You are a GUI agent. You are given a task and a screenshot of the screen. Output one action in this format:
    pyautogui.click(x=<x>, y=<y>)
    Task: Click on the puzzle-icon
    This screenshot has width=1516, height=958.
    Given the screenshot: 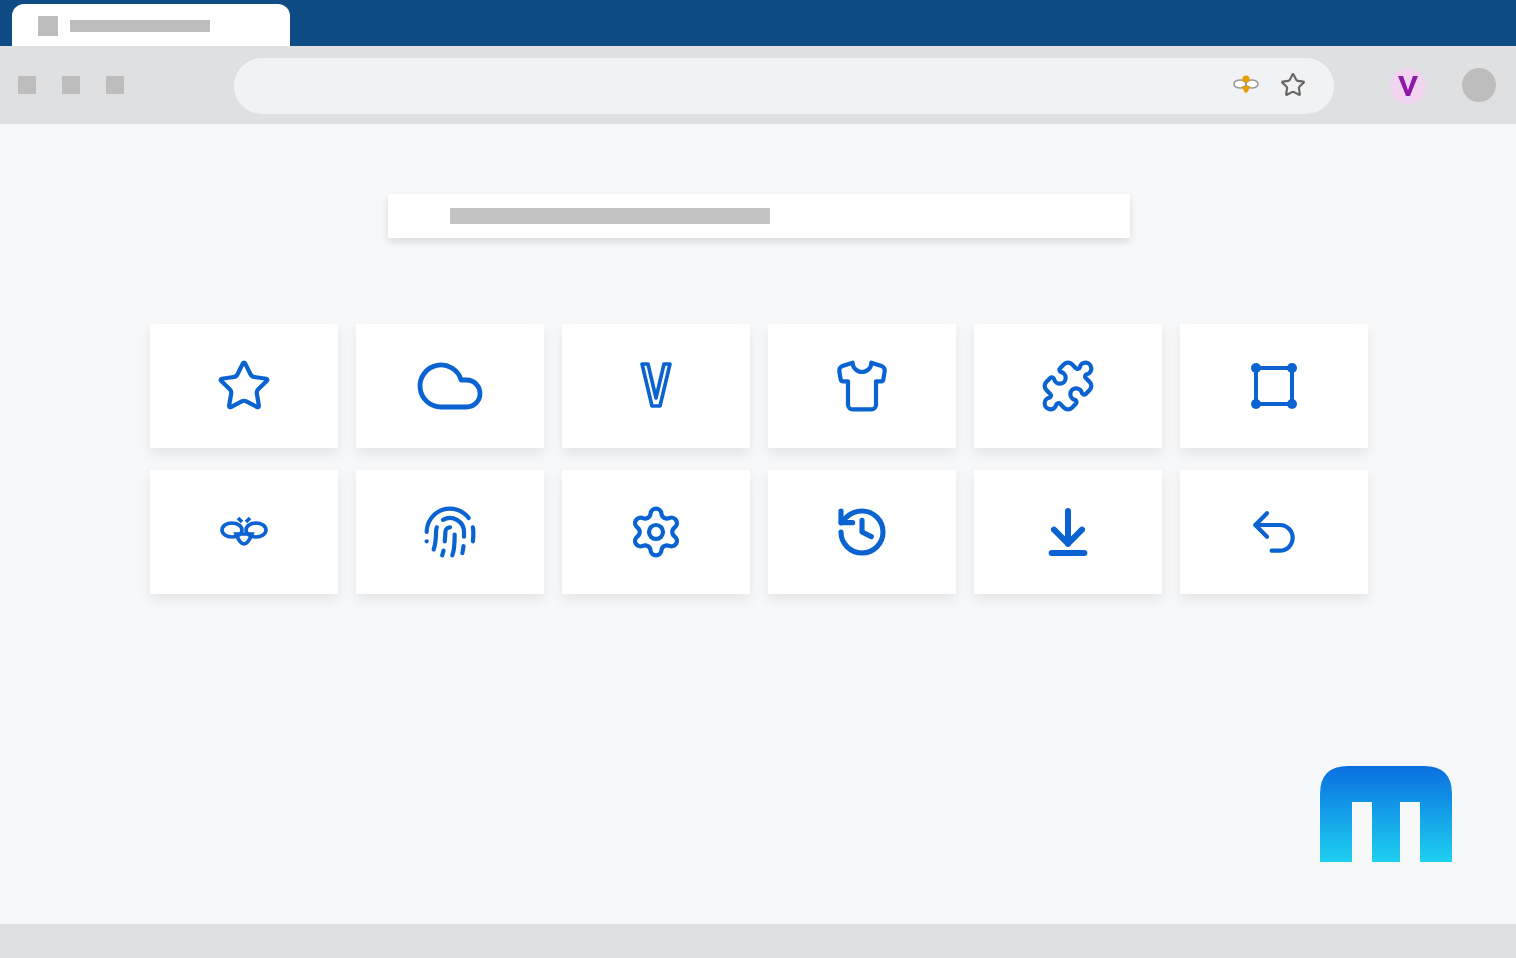 What is the action you would take?
    pyautogui.click(x=1067, y=386)
    